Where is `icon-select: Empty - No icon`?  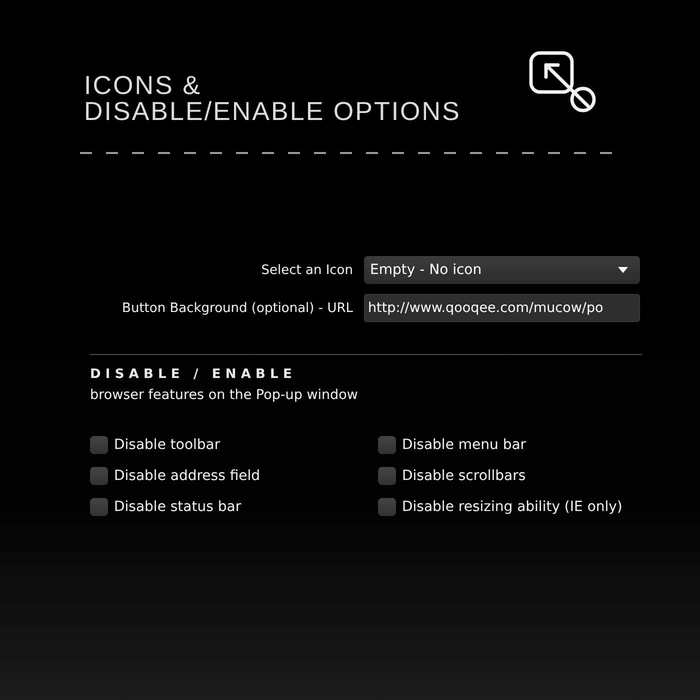 icon-select: Empty - No icon is located at coordinates (502, 270).